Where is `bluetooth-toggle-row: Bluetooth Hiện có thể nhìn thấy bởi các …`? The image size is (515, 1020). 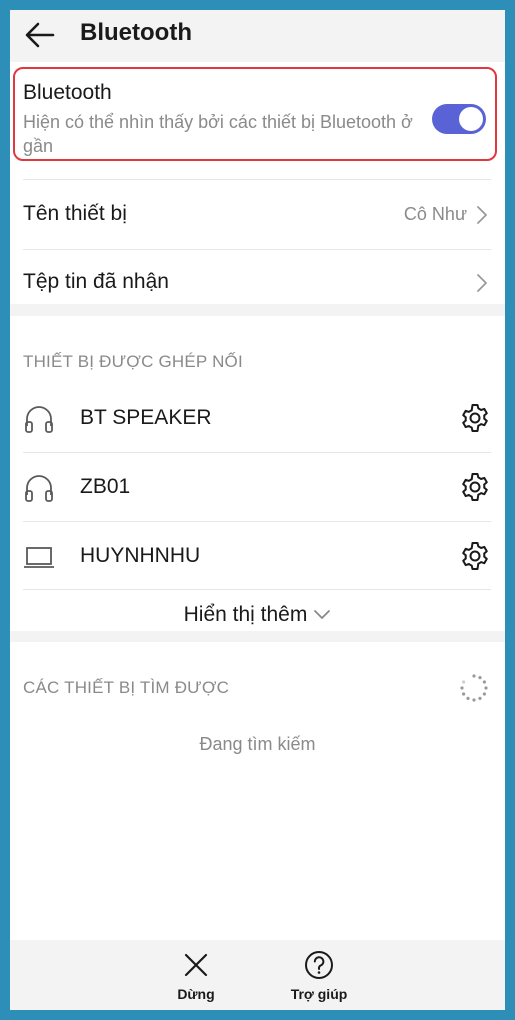 bluetooth-toggle-row: Bluetooth Hiện có thể nhìn thấy bởi các … is located at coordinates (255, 114).